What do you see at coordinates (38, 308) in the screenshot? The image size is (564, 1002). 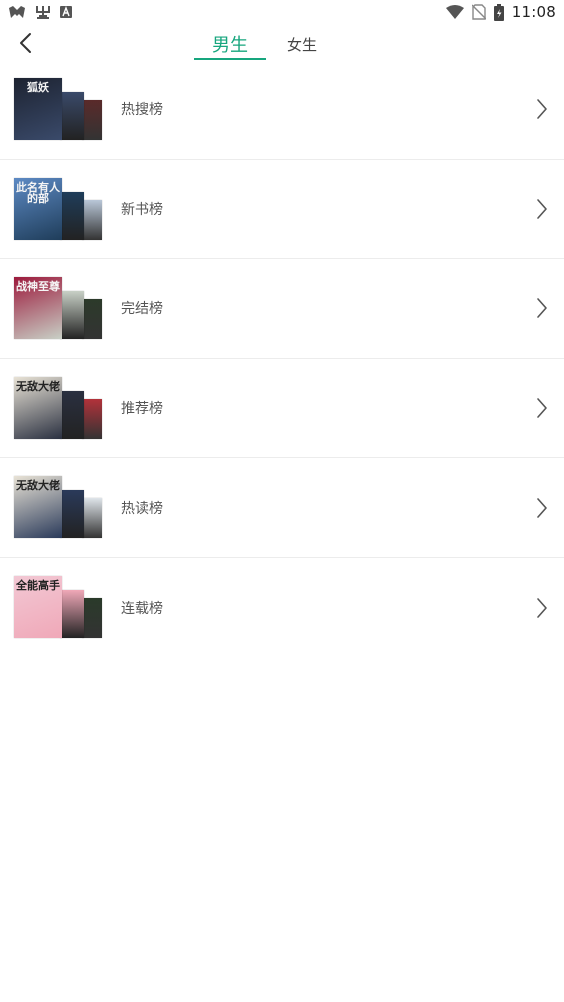 I see `book-cover-front: 战神至尊` at bounding box center [38, 308].